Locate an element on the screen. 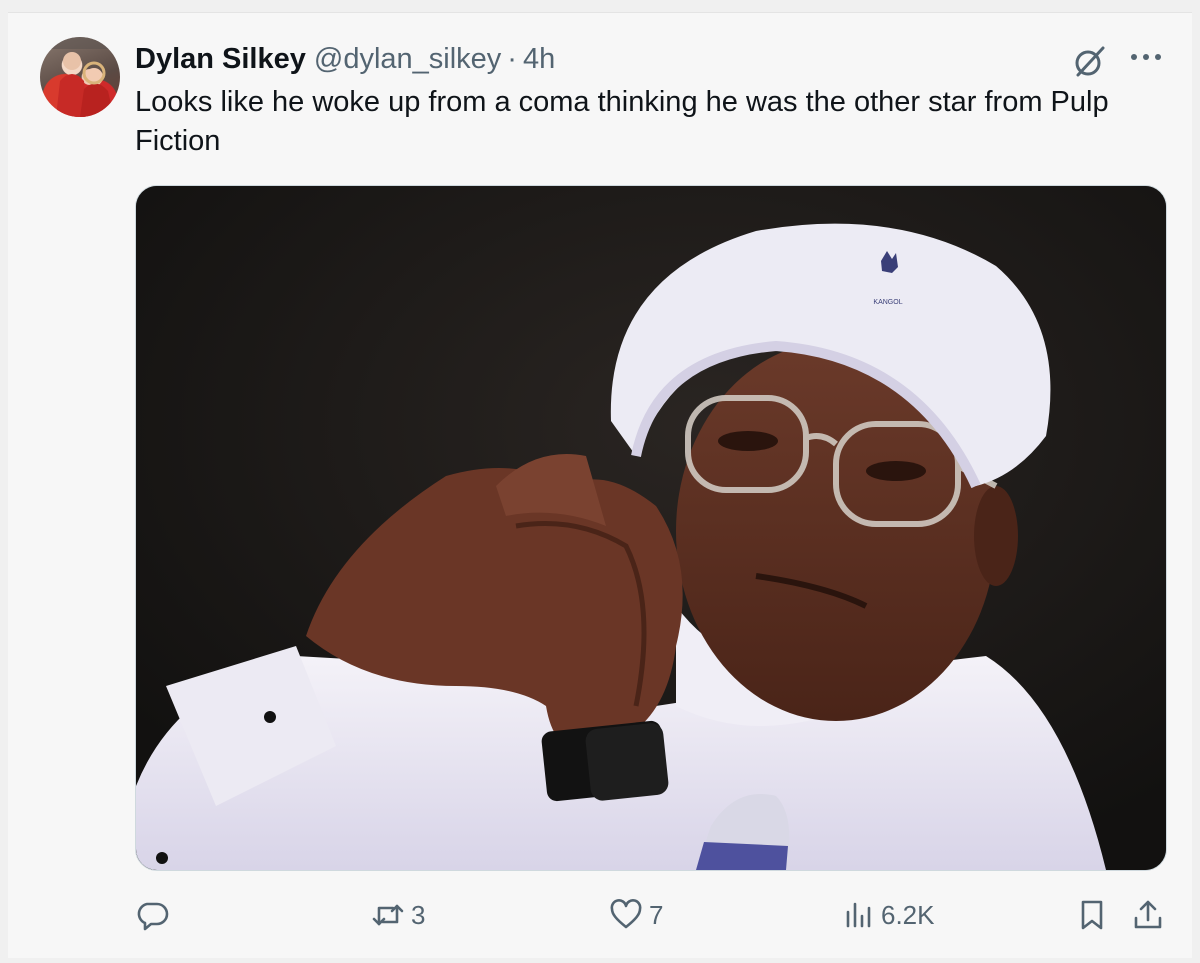 This screenshot has width=1200, height=963. avatar-photo is located at coordinates (80, 77).